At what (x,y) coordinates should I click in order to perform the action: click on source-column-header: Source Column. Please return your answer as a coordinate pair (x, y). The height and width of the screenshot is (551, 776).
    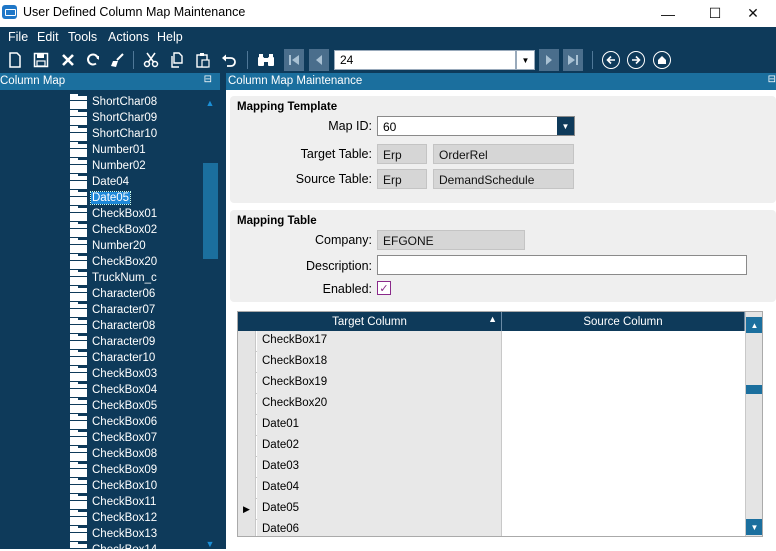
    Looking at the image, I should click on (623, 321).